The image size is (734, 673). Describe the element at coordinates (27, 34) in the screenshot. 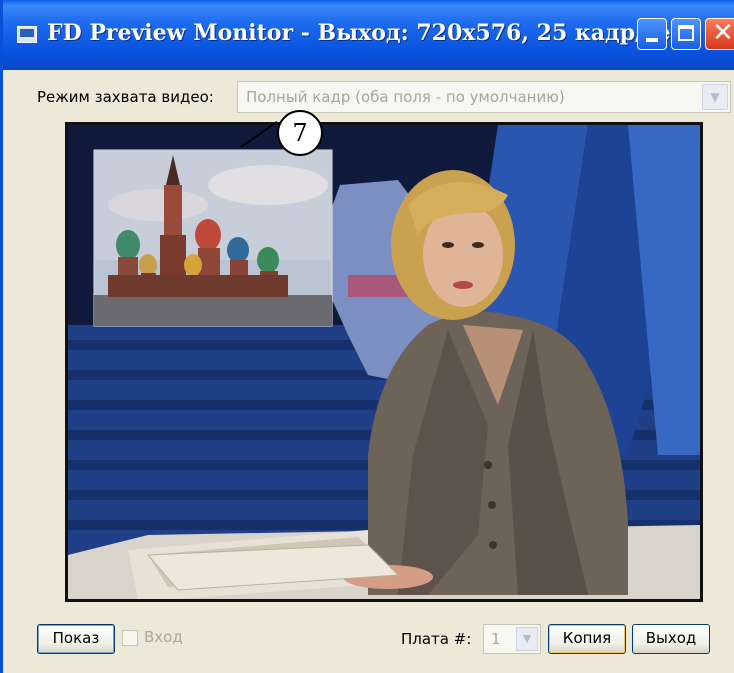

I see `app-window-icon` at that location.